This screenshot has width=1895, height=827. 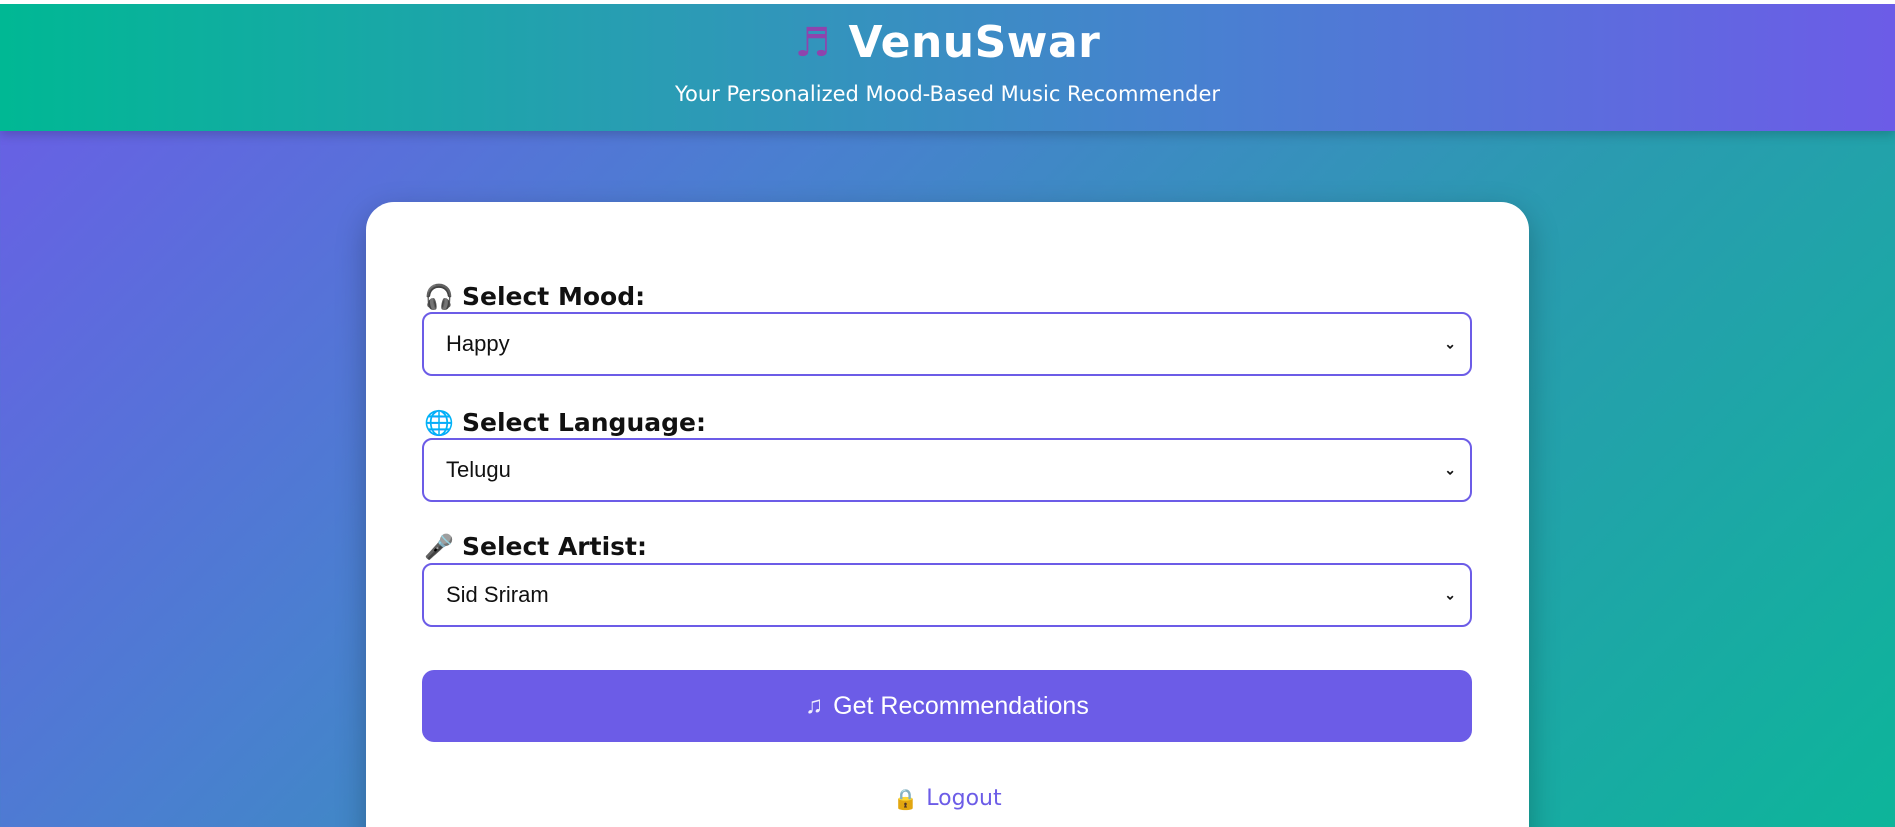 I want to click on artist-select-value: Sid Sriram, so click(x=497, y=594).